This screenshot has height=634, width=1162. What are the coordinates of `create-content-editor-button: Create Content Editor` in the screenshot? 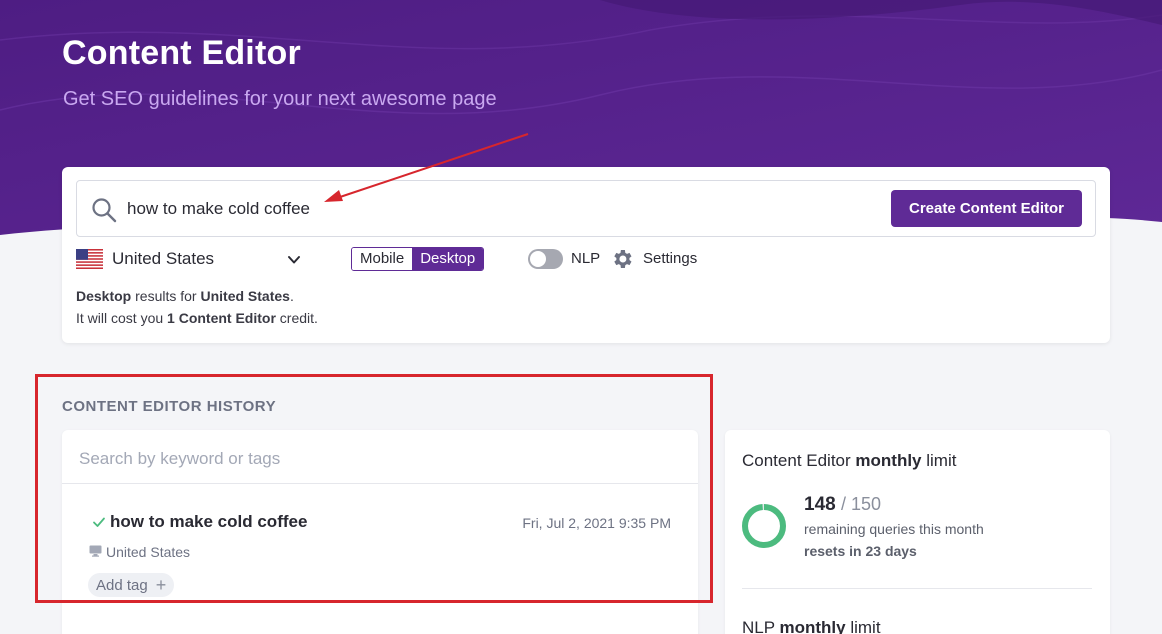 It's located at (986, 208).